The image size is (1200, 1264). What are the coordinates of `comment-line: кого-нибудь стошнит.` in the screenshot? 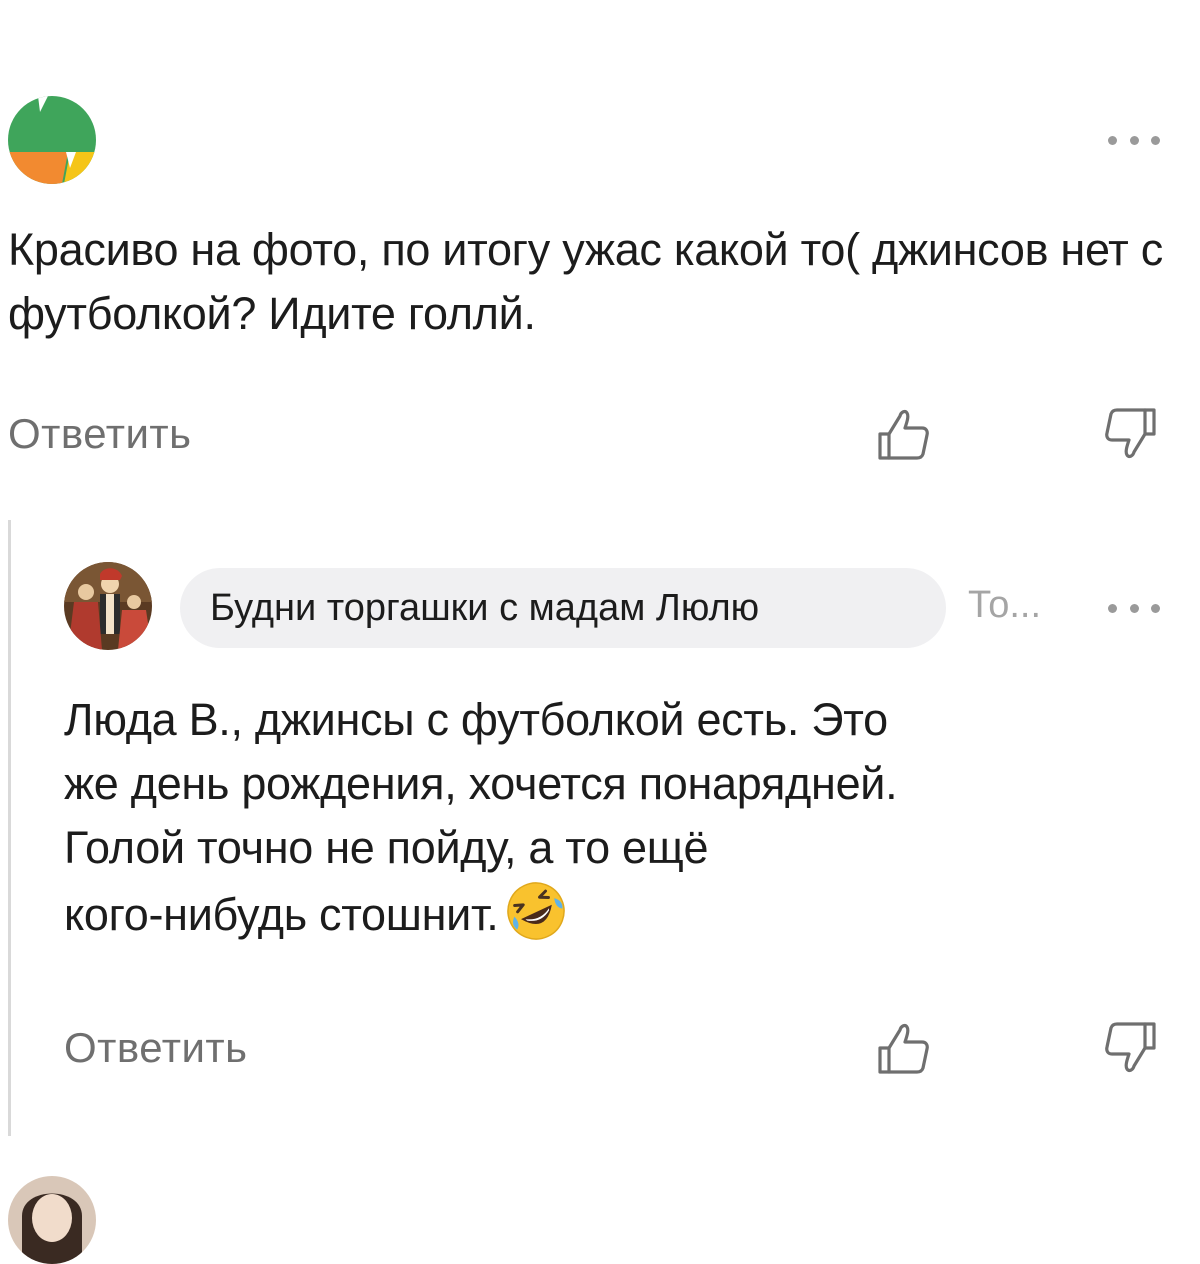 It's located at (281, 914).